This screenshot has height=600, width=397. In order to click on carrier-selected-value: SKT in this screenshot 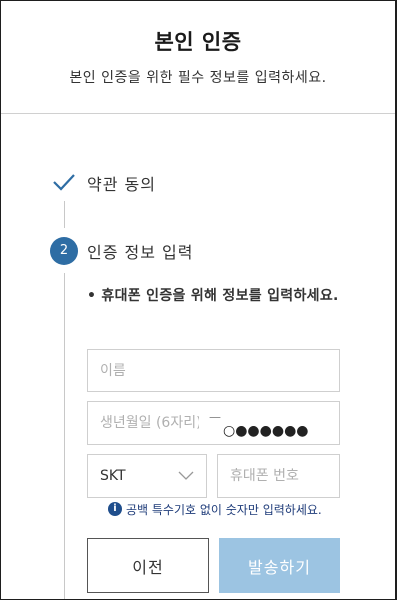, I will do `click(113, 476)`.